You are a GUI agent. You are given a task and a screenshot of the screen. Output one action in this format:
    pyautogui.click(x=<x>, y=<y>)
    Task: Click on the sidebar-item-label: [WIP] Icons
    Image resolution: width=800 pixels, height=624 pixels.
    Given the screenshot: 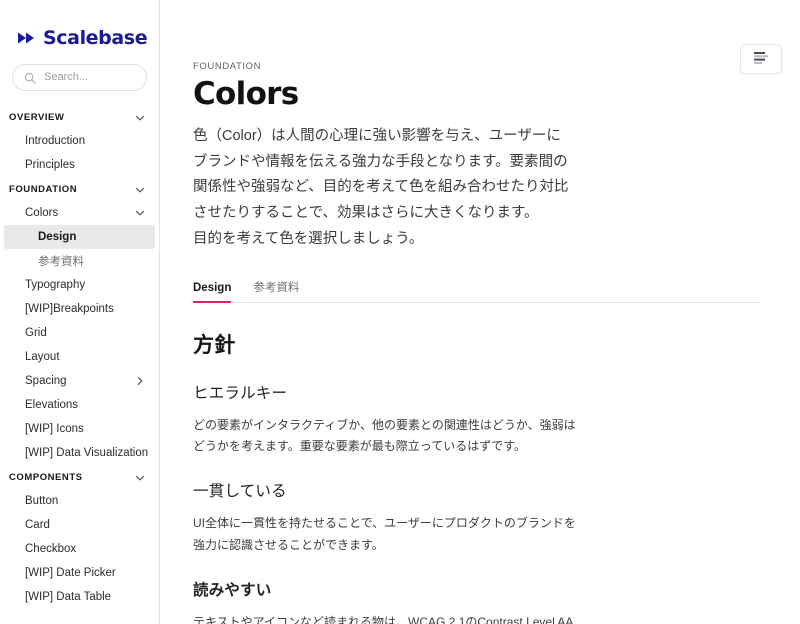 What is the action you would take?
    pyautogui.click(x=54, y=429)
    